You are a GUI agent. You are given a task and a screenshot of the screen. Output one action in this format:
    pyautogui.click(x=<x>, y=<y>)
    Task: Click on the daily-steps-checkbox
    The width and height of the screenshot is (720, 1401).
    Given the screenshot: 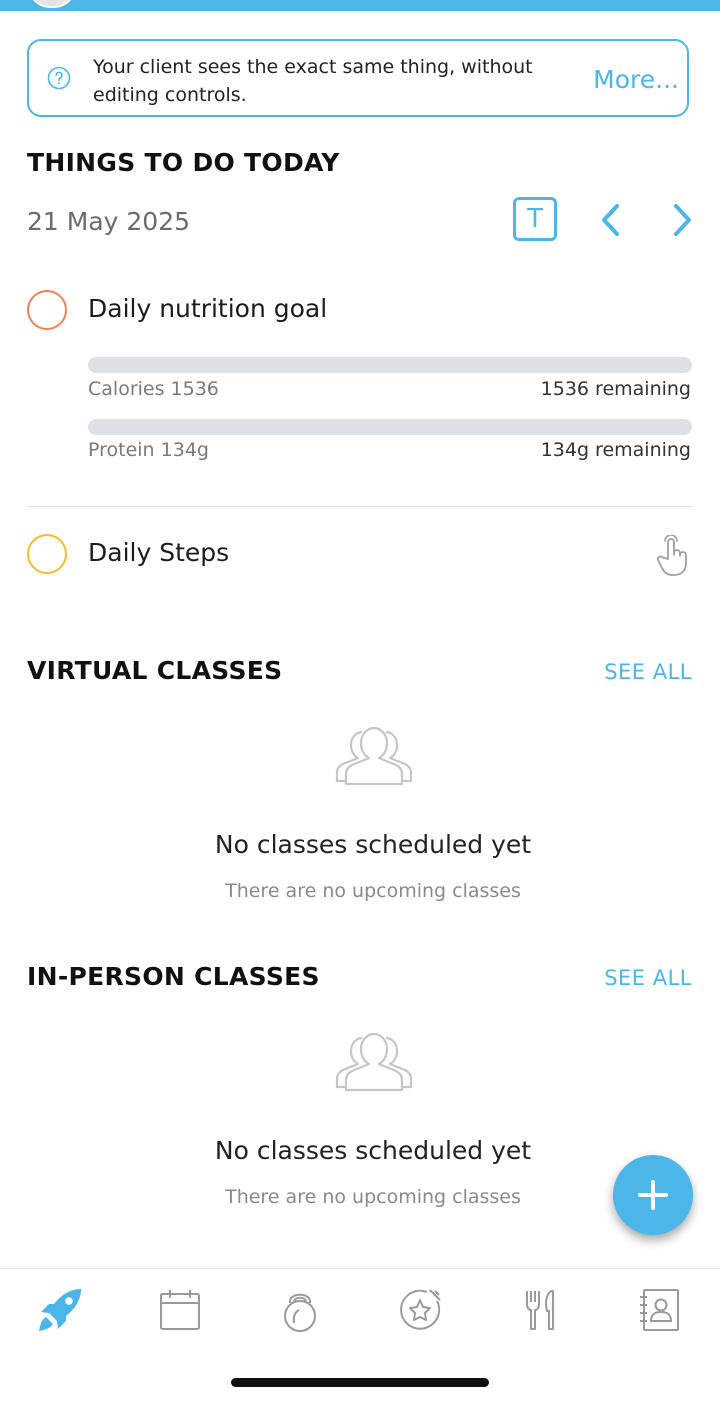 What is the action you would take?
    pyautogui.click(x=47, y=554)
    